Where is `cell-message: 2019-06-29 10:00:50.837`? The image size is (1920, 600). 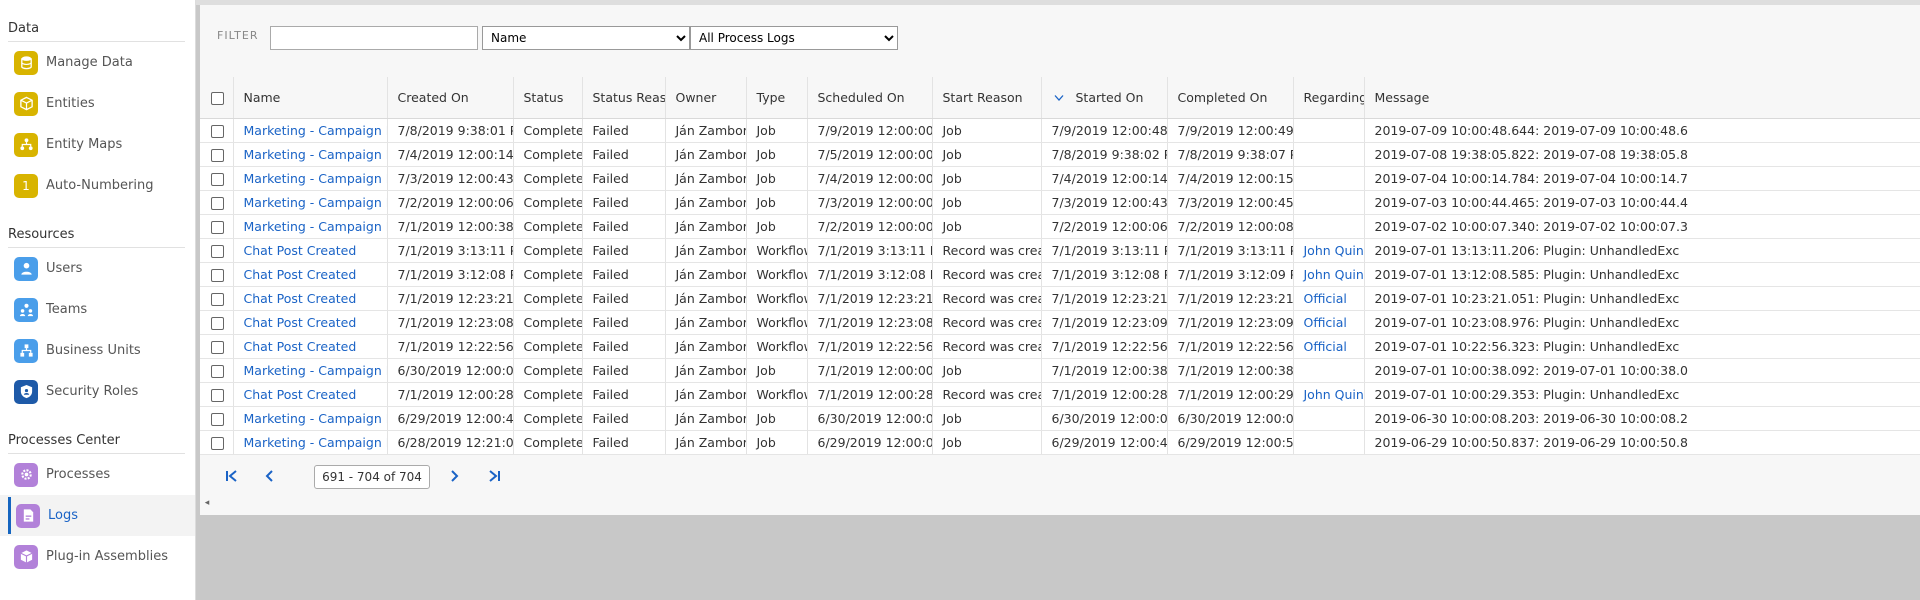 cell-message: 2019-06-29 10:00:50.837 is located at coordinates (1642, 442).